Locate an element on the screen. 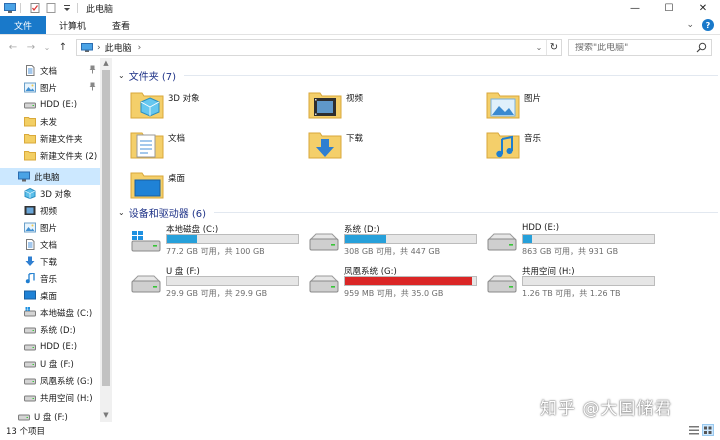 The width and height of the screenshot is (720, 440). drive-name: HDD (E:) is located at coordinates (541, 228).